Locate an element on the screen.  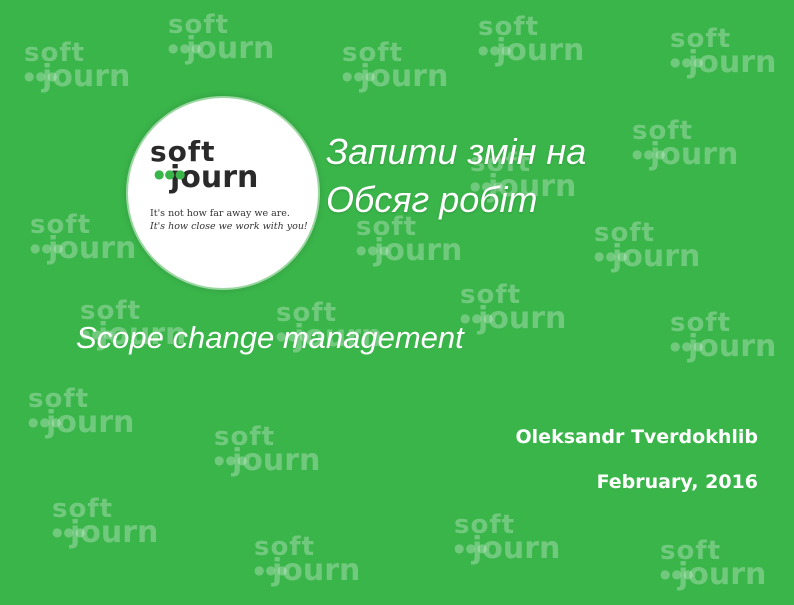
slide-title: Запити змін на Обсяг робіт is located at coordinates (456, 176).